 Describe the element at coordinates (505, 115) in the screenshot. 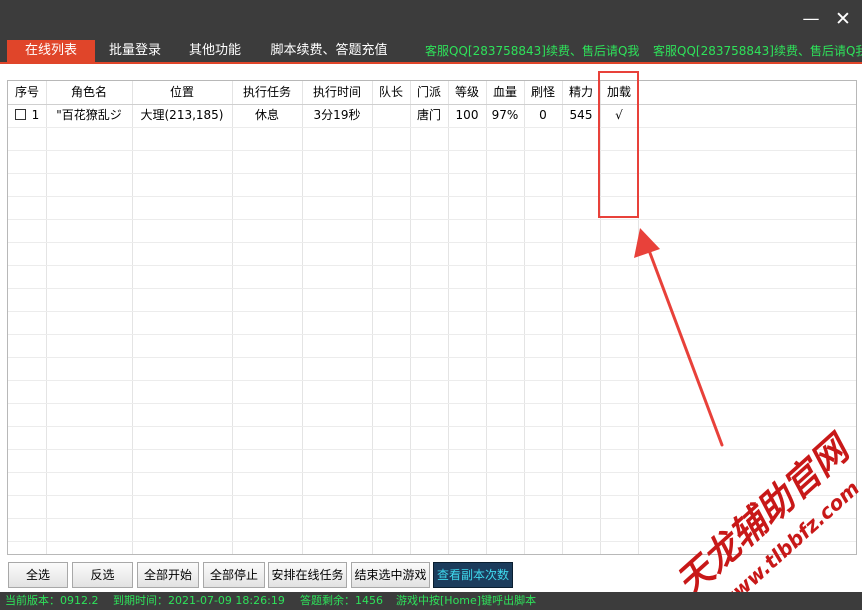

I see `row-hp: 97%` at that location.